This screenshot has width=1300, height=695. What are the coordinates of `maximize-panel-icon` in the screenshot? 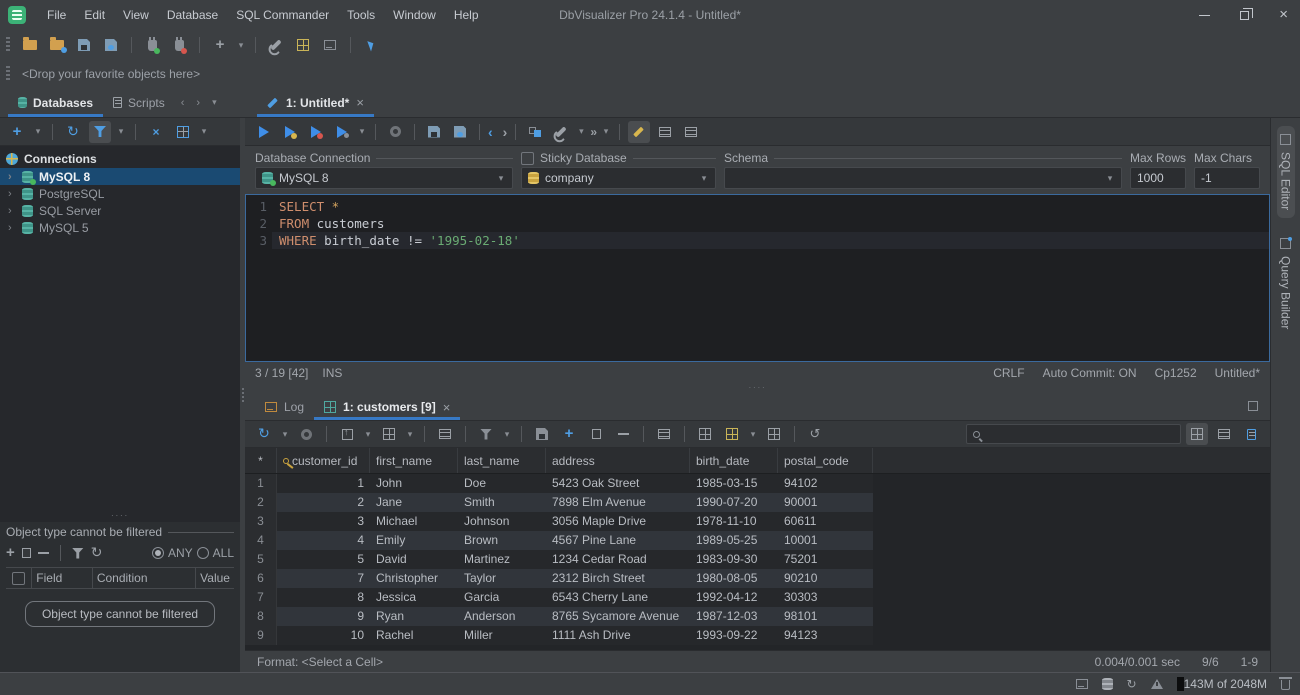 It's located at (1253, 406).